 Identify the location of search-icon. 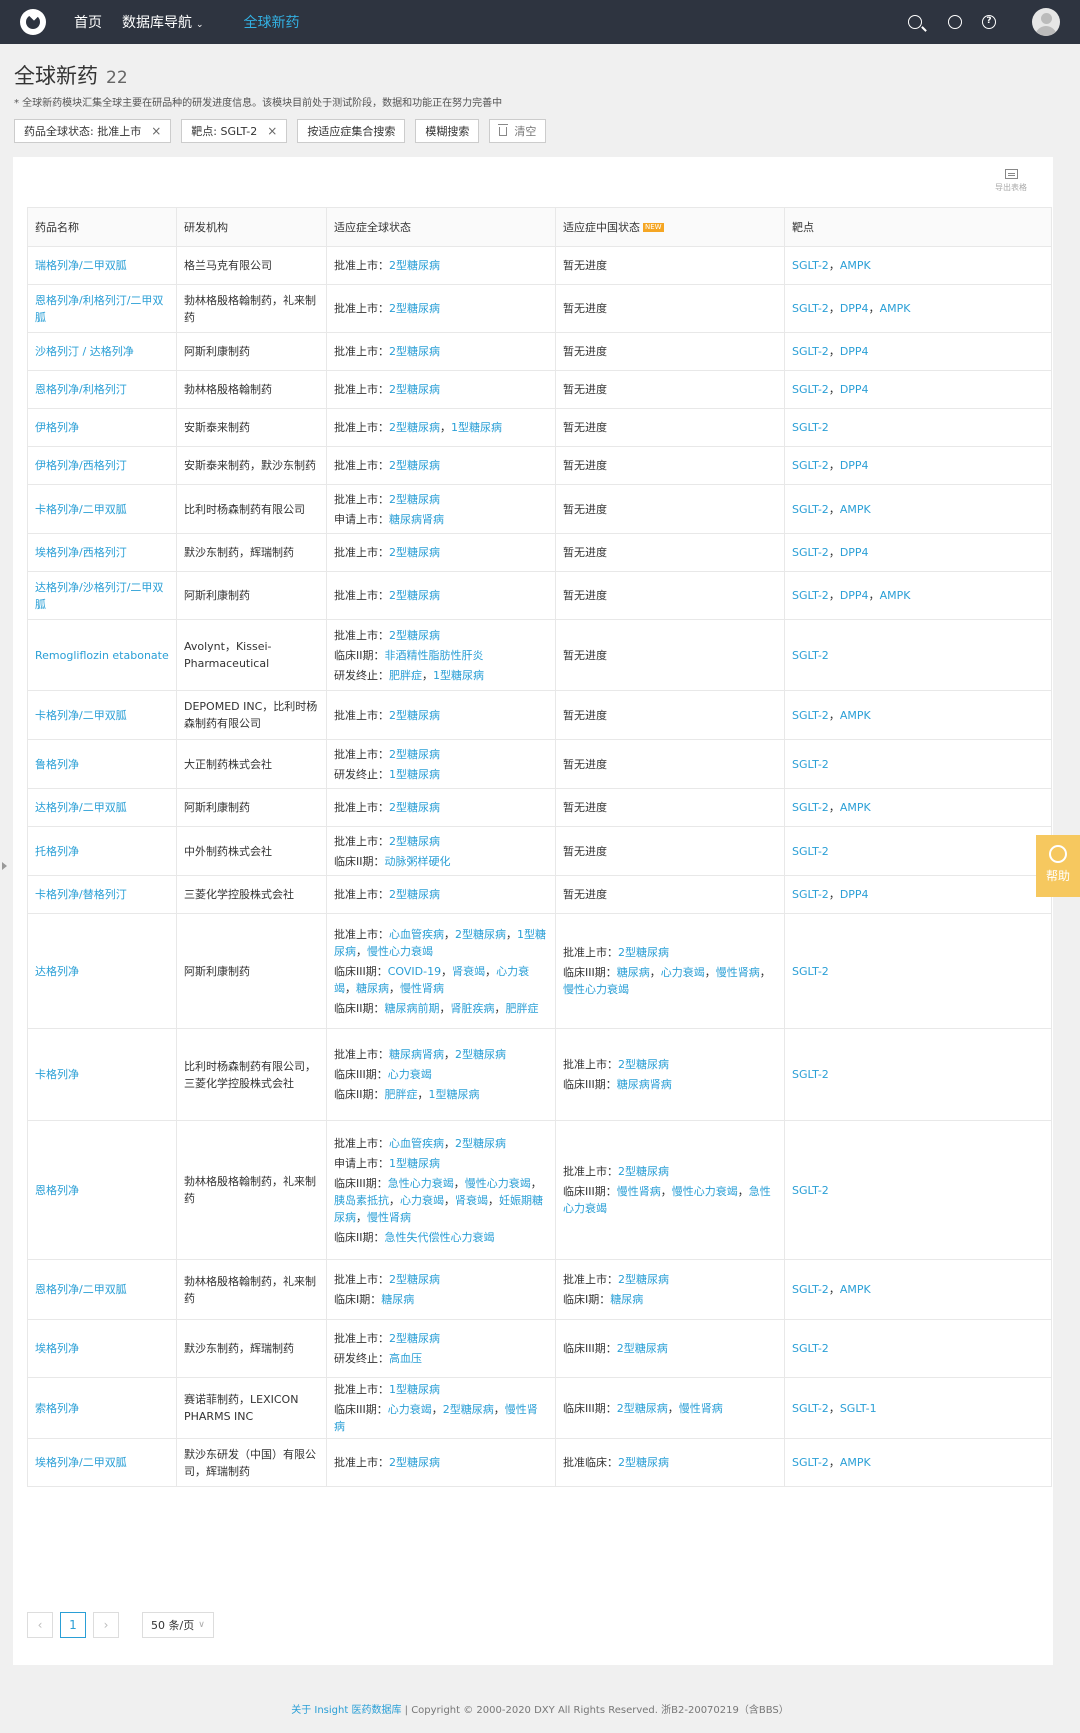
(915, 22).